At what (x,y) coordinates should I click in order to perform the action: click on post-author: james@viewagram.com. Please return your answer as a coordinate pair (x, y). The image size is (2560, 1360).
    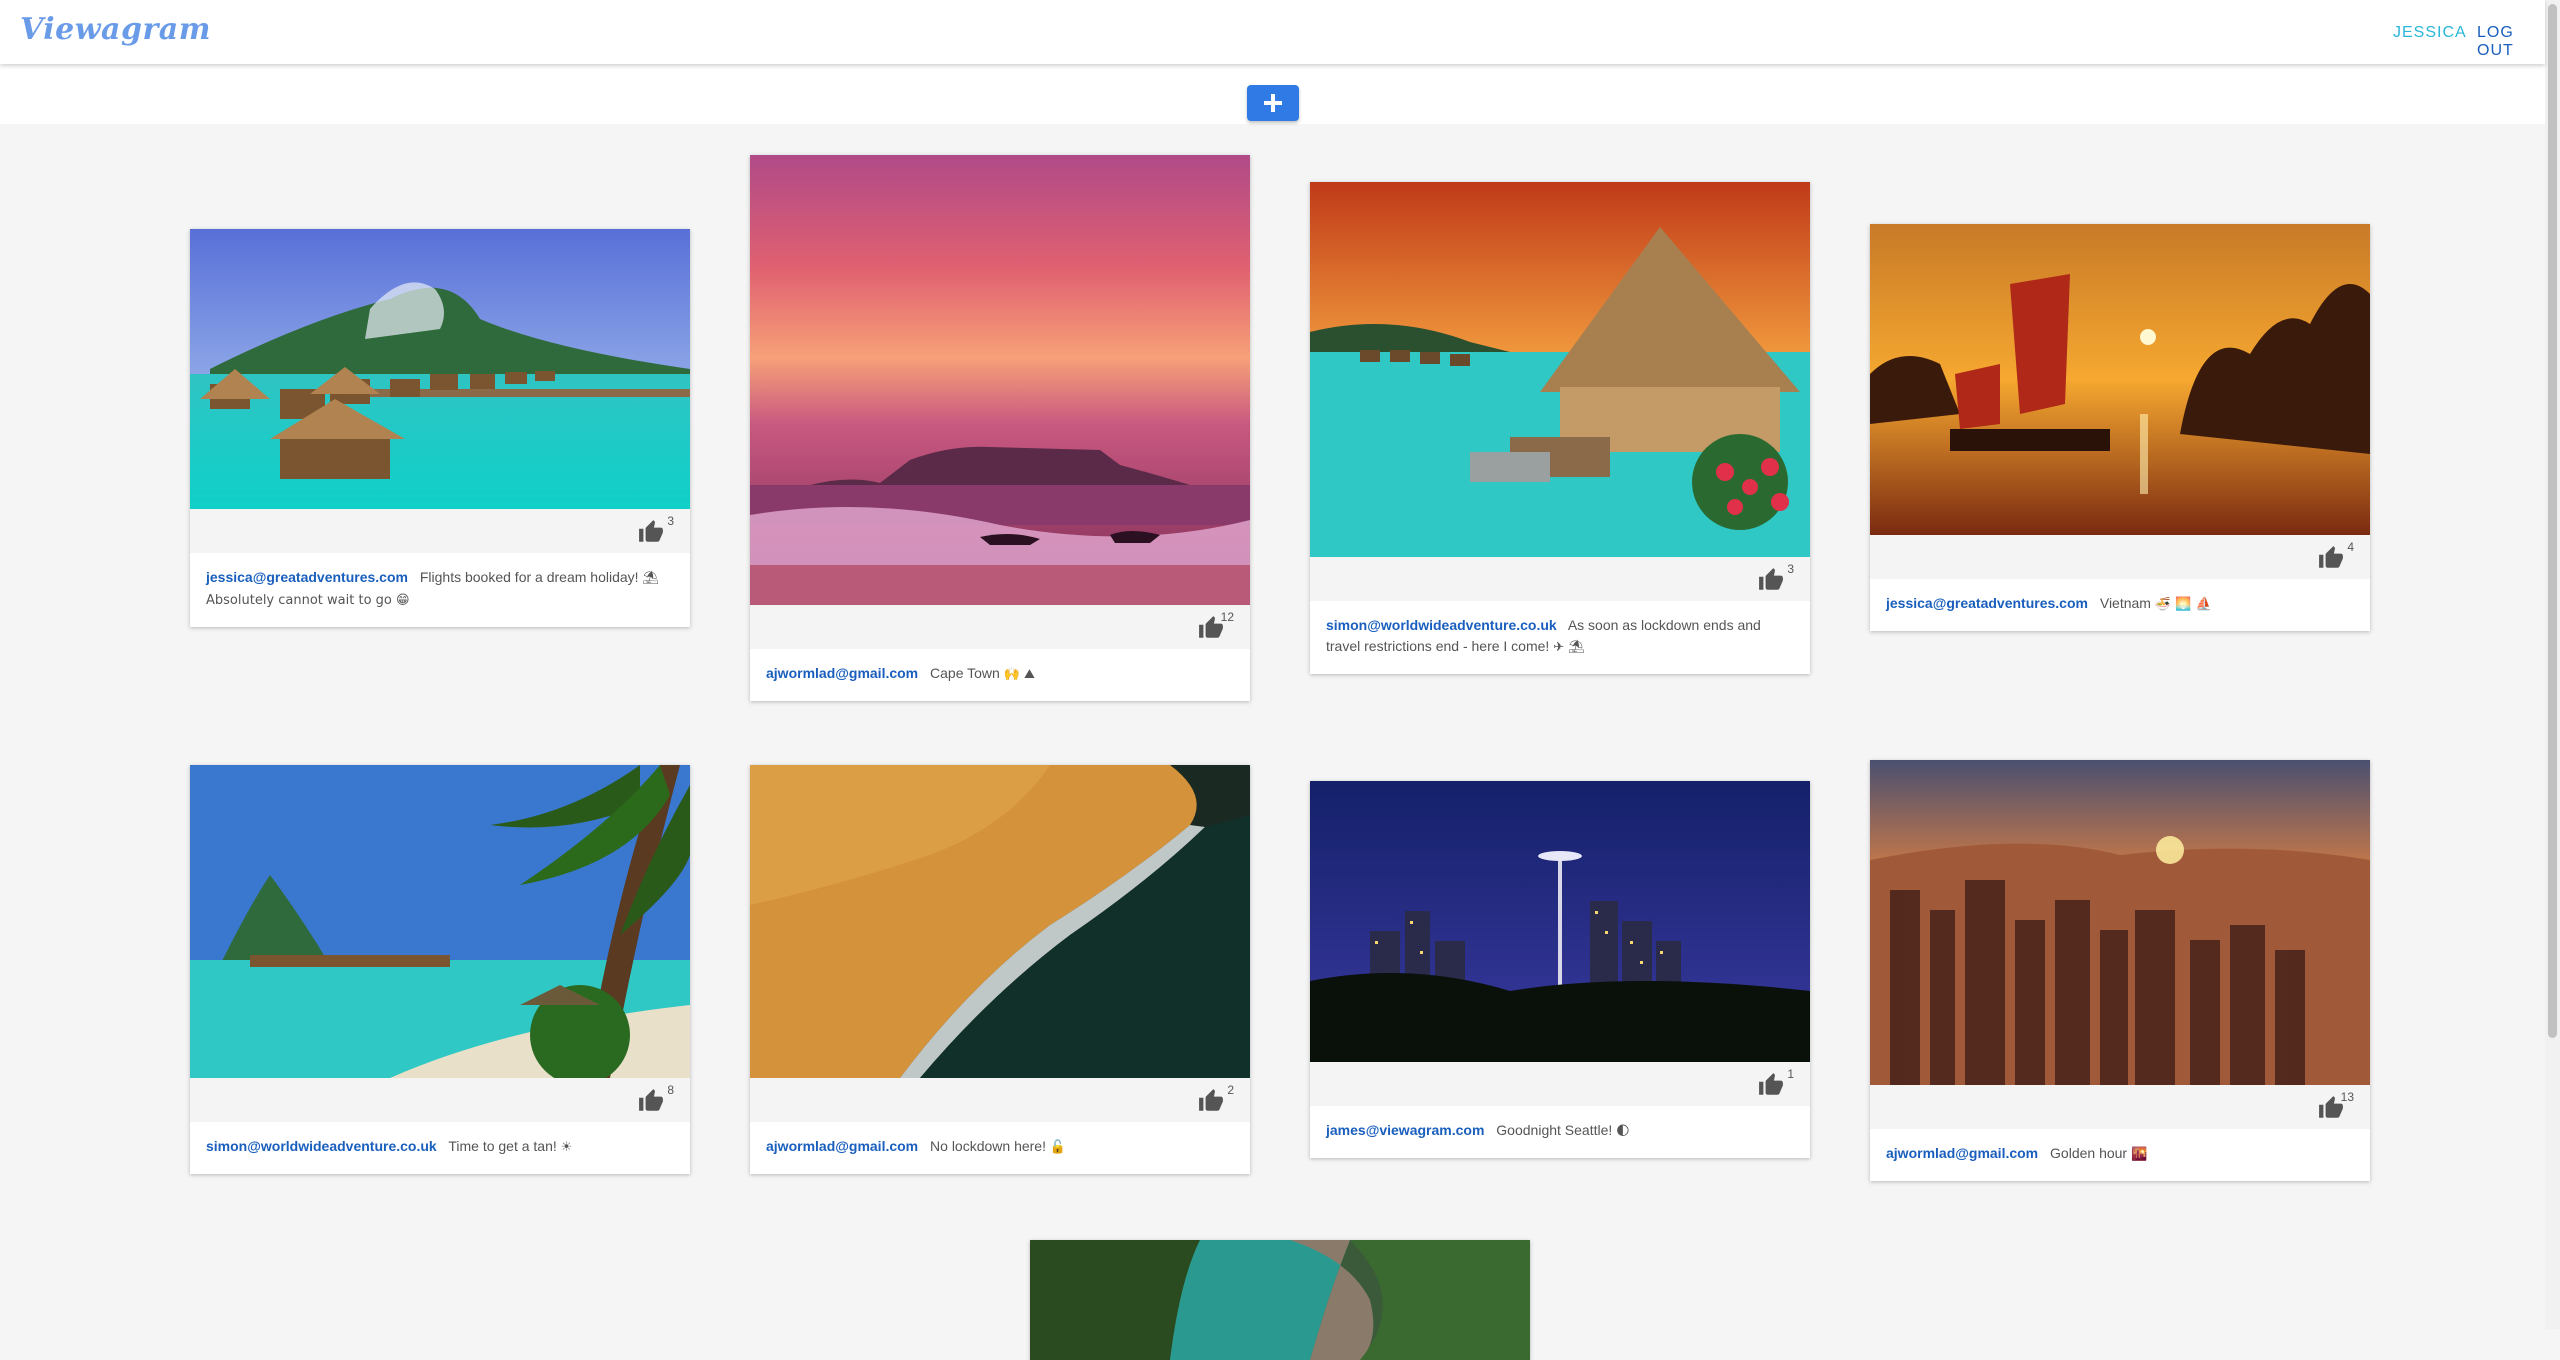
    Looking at the image, I should click on (1405, 1130).